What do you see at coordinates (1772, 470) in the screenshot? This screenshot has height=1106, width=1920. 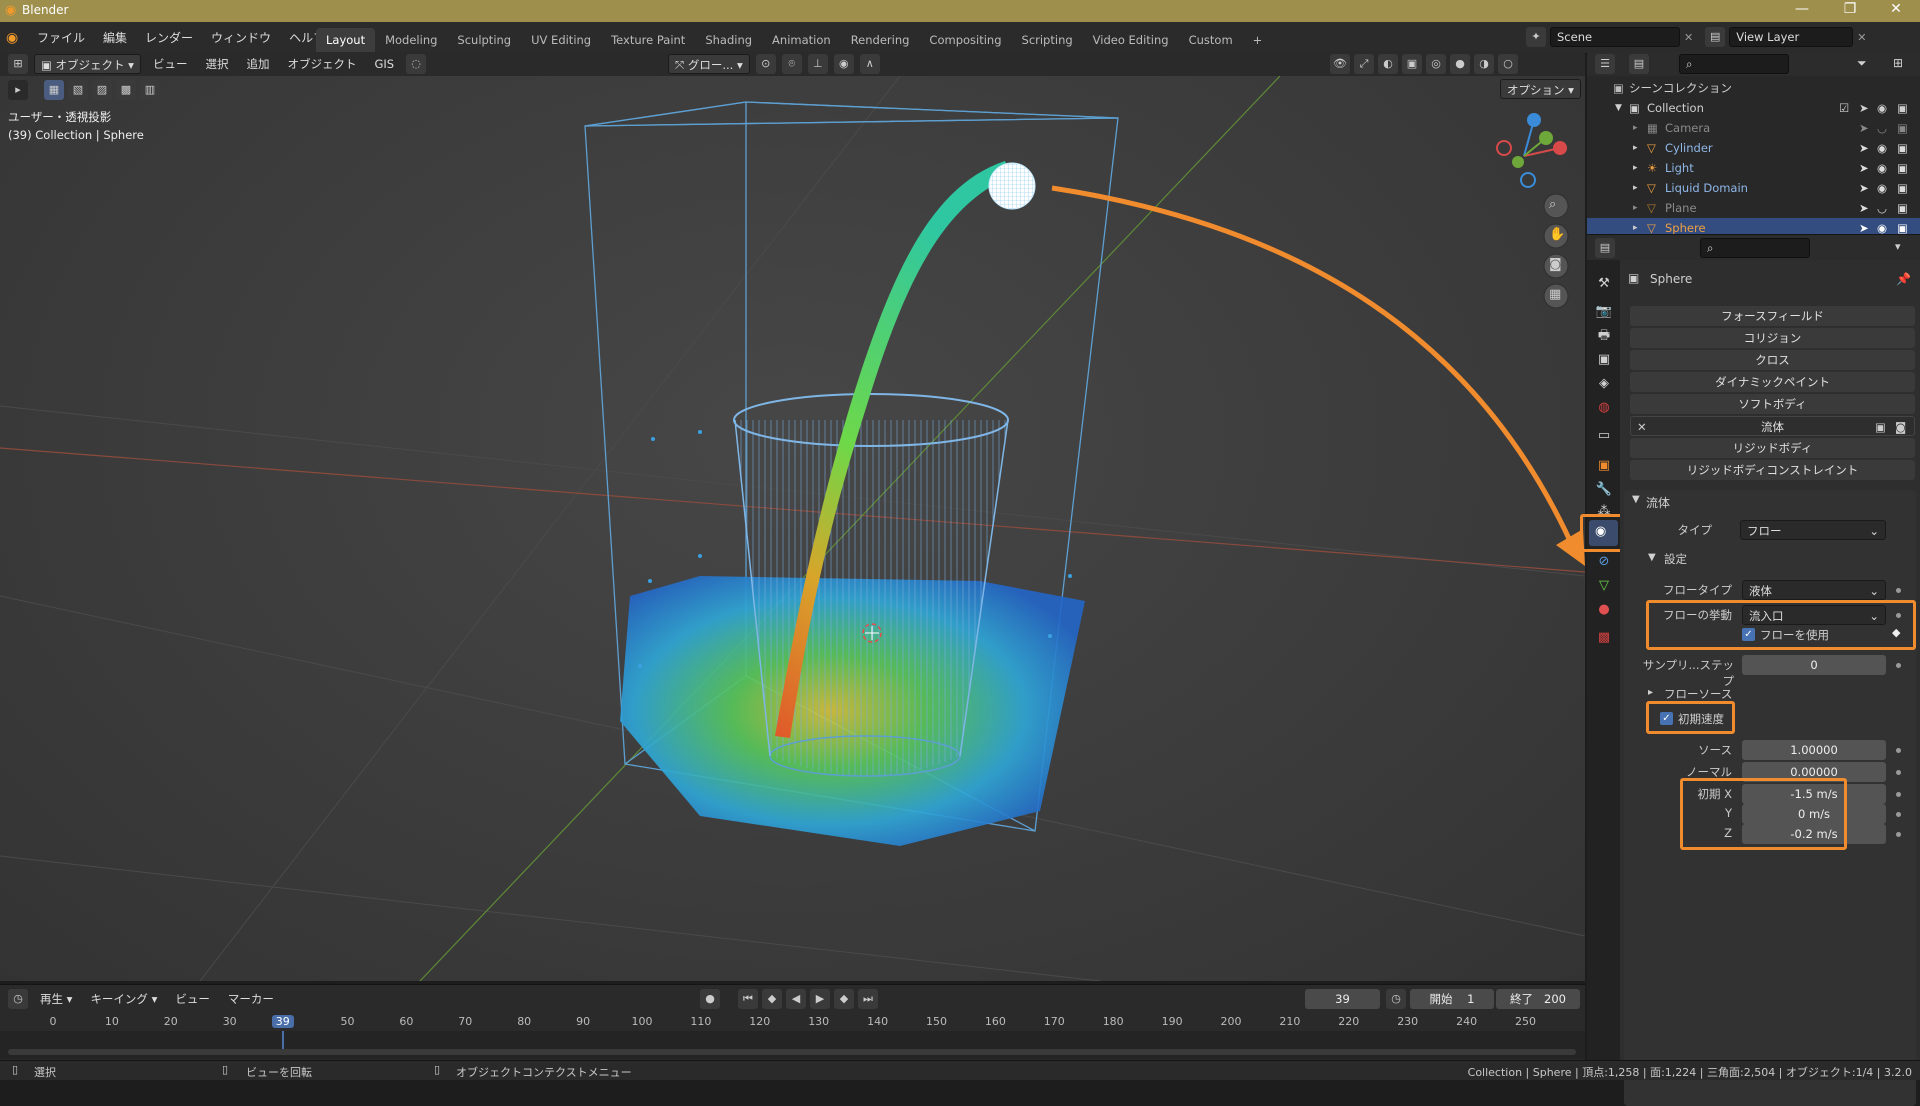 I see `rigid-body-constraint-button: リジッドボディコンストレイント` at bounding box center [1772, 470].